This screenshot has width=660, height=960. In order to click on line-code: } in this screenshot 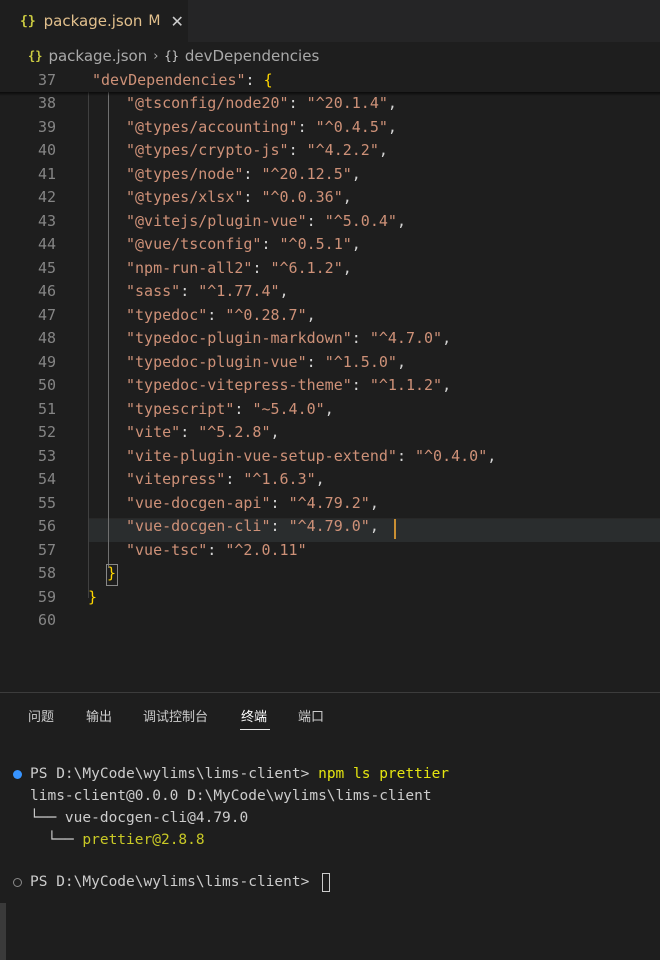, I will do `click(92, 598)`.